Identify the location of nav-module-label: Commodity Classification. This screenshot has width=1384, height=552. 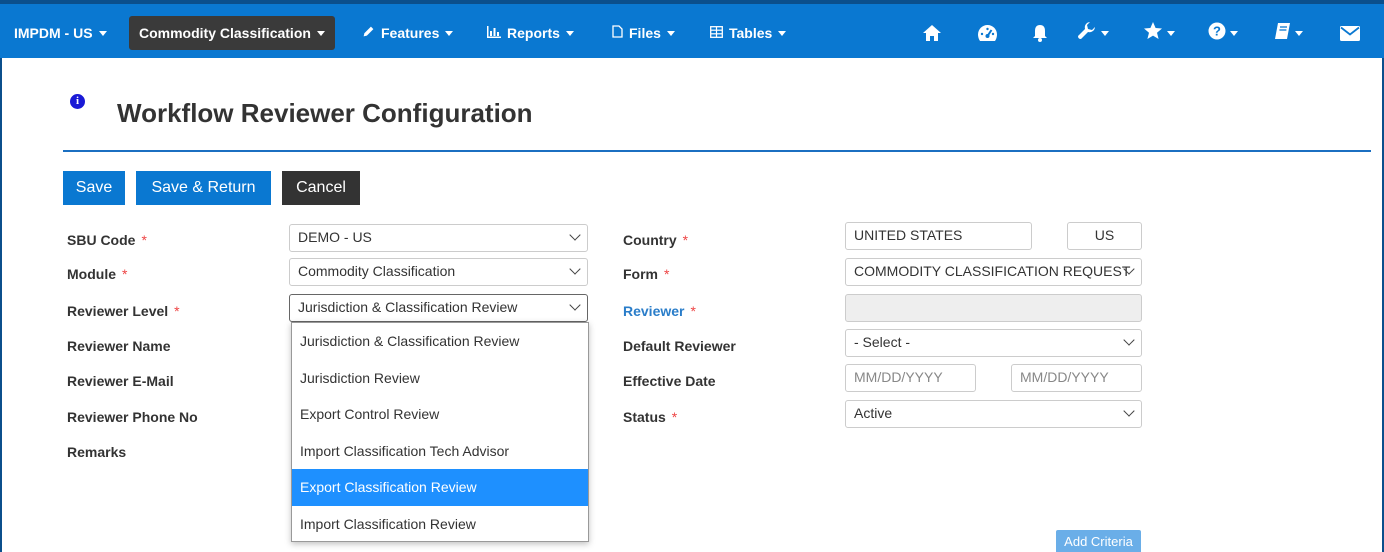
(225, 33).